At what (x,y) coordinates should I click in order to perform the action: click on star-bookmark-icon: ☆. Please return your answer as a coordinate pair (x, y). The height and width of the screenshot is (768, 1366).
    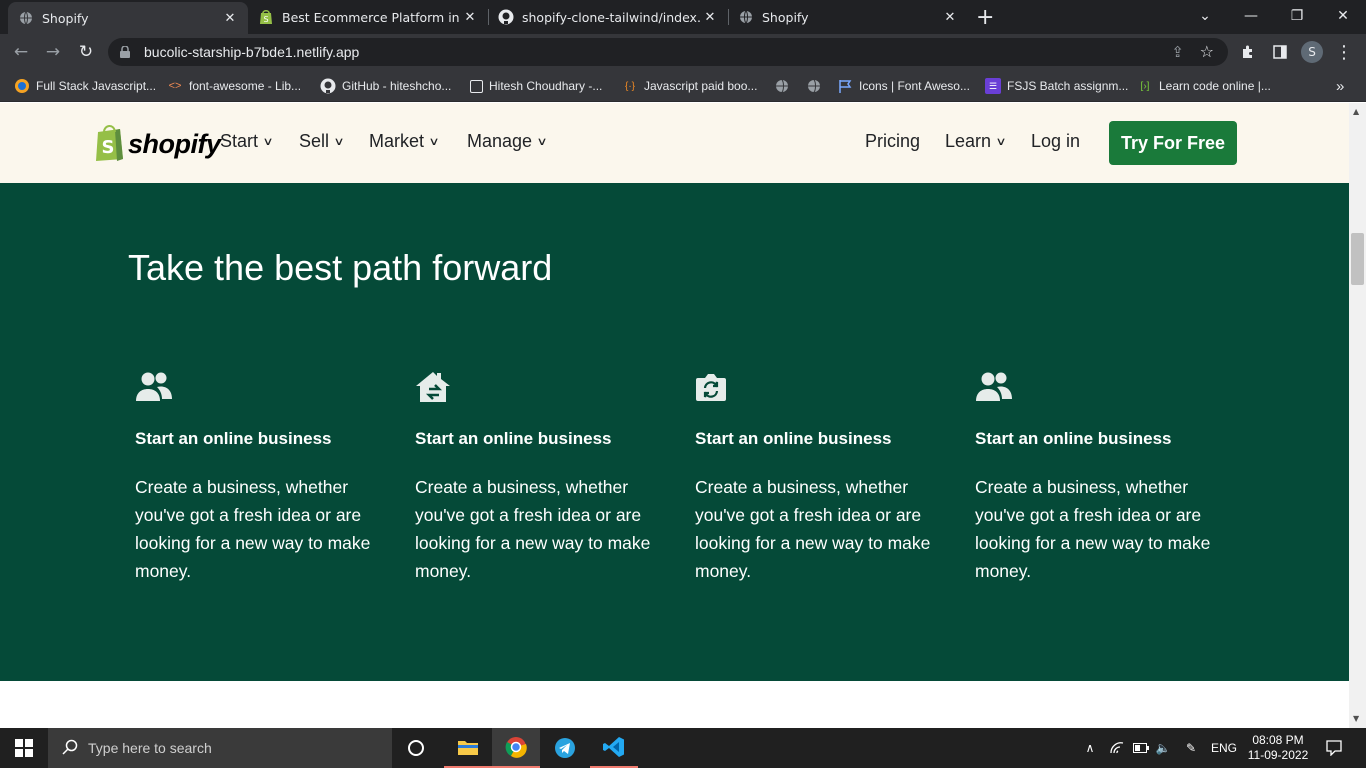
    Looking at the image, I should click on (1207, 51).